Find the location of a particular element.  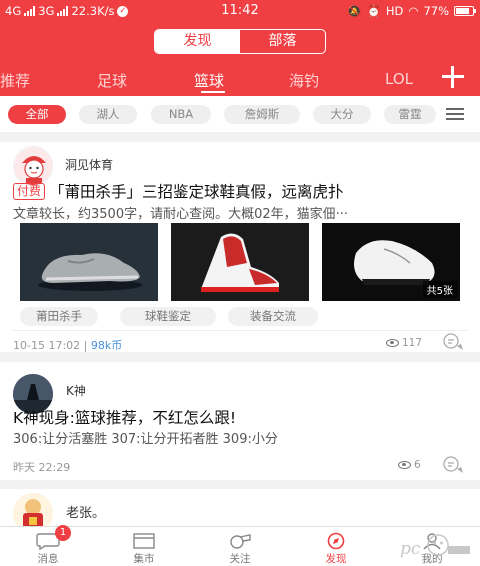

channel-tab-lol: LOL is located at coordinates (399, 79).